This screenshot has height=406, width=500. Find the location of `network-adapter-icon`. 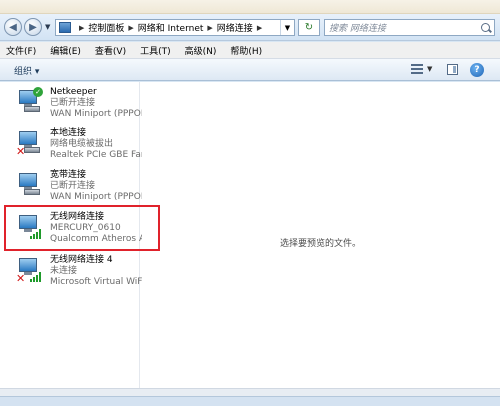

network-adapter-icon is located at coordinates (28, 185).